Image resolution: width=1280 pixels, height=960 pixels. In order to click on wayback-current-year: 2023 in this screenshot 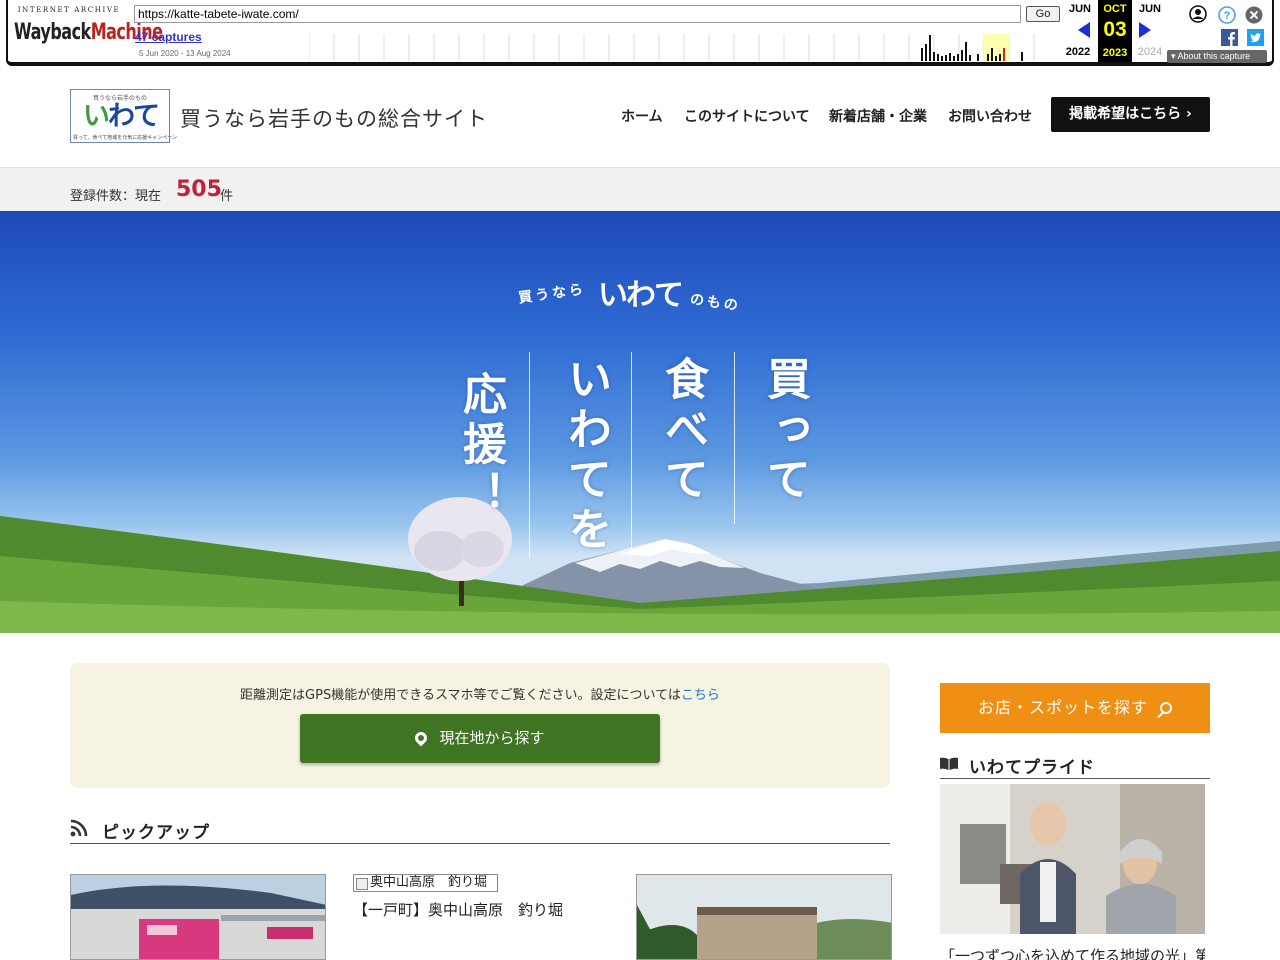, I will do `click(1115, 53)`.